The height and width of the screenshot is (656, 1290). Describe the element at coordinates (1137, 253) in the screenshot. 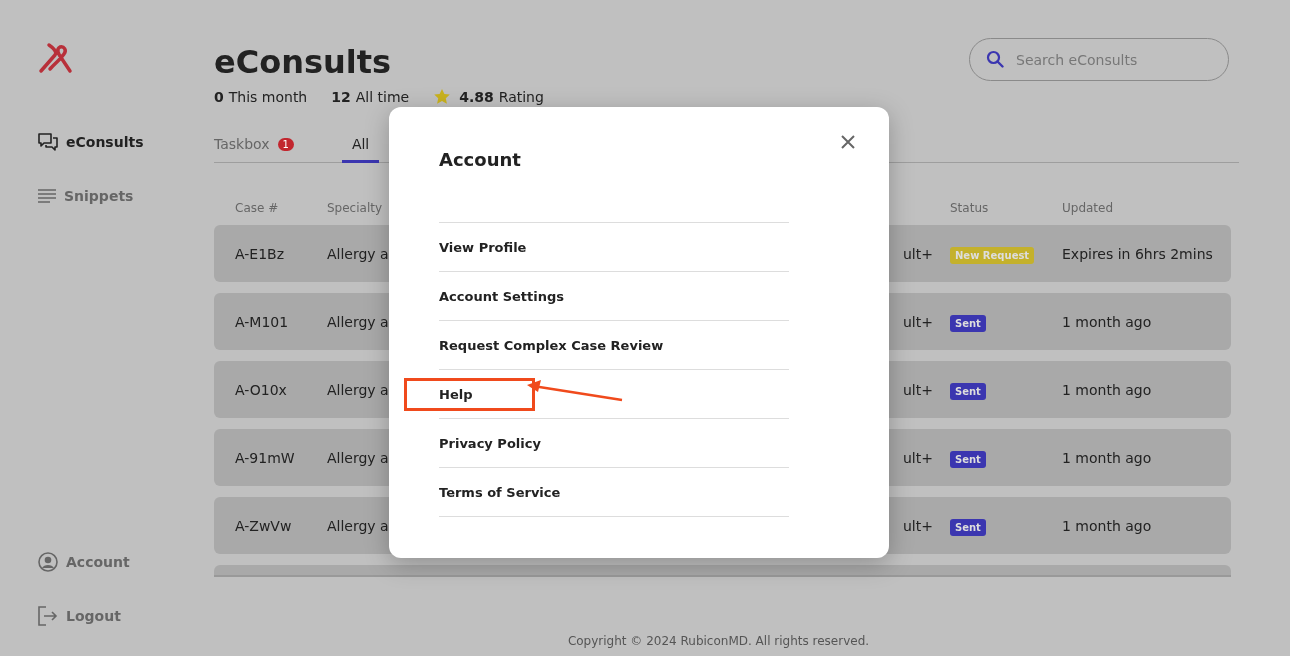

I see `table-cell: Expires in 6hrs 2mins` at that location.